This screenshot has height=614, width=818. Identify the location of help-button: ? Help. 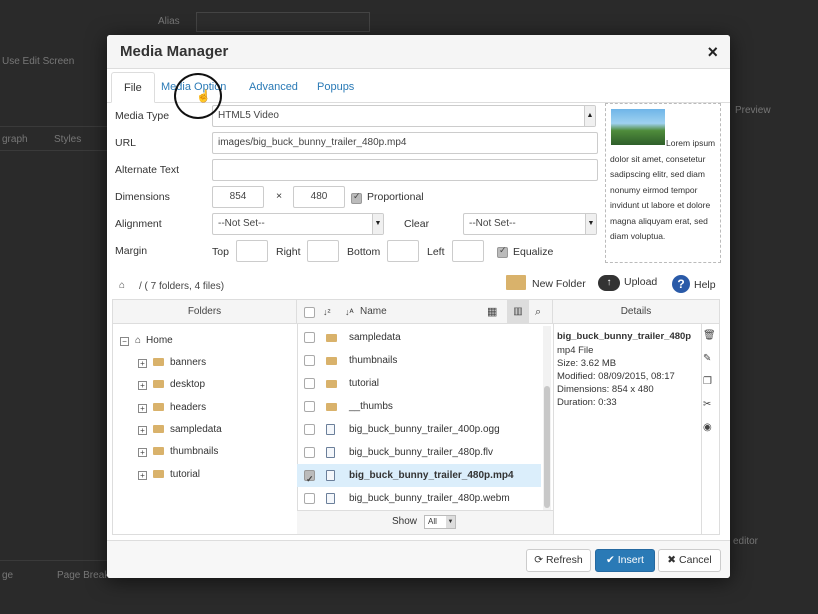
(694, 284).